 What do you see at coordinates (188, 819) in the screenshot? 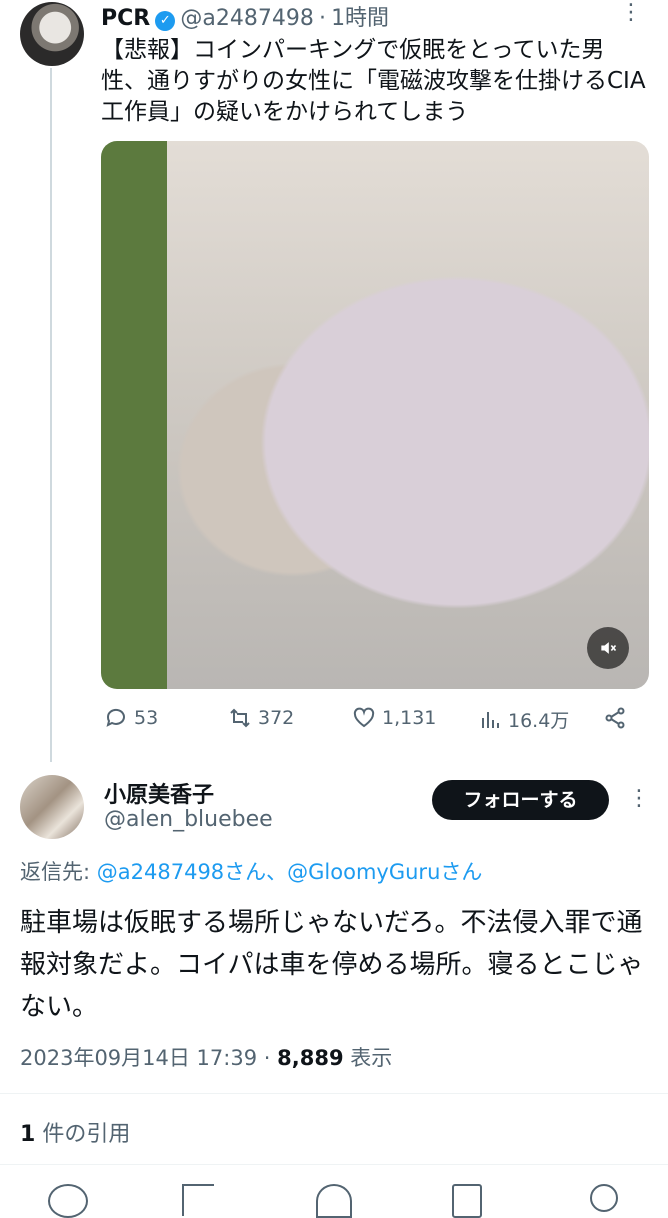
I see `handle: @alen_bluebee` at bounding box center [188, 819].